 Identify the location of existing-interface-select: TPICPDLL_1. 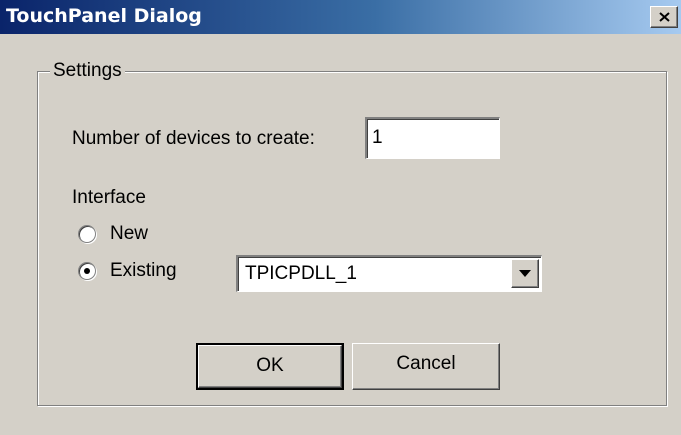
(389, 273).